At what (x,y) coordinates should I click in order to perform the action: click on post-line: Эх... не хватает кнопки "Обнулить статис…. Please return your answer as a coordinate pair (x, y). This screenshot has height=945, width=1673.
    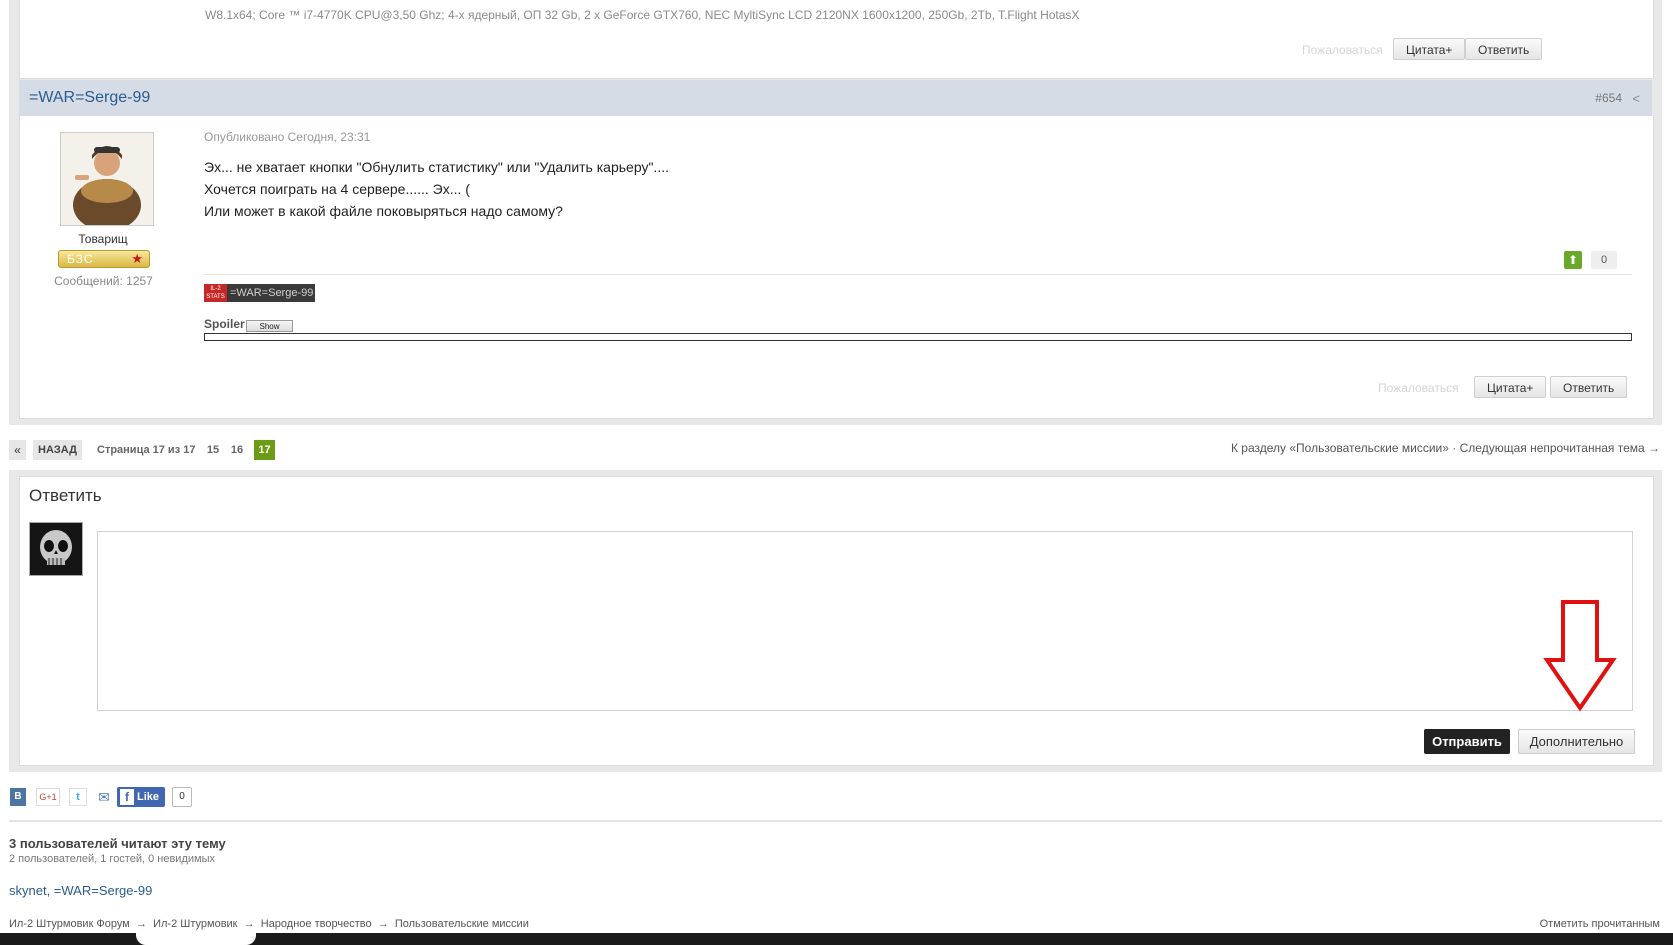
    Looking at the image, I should click on (436, 167).